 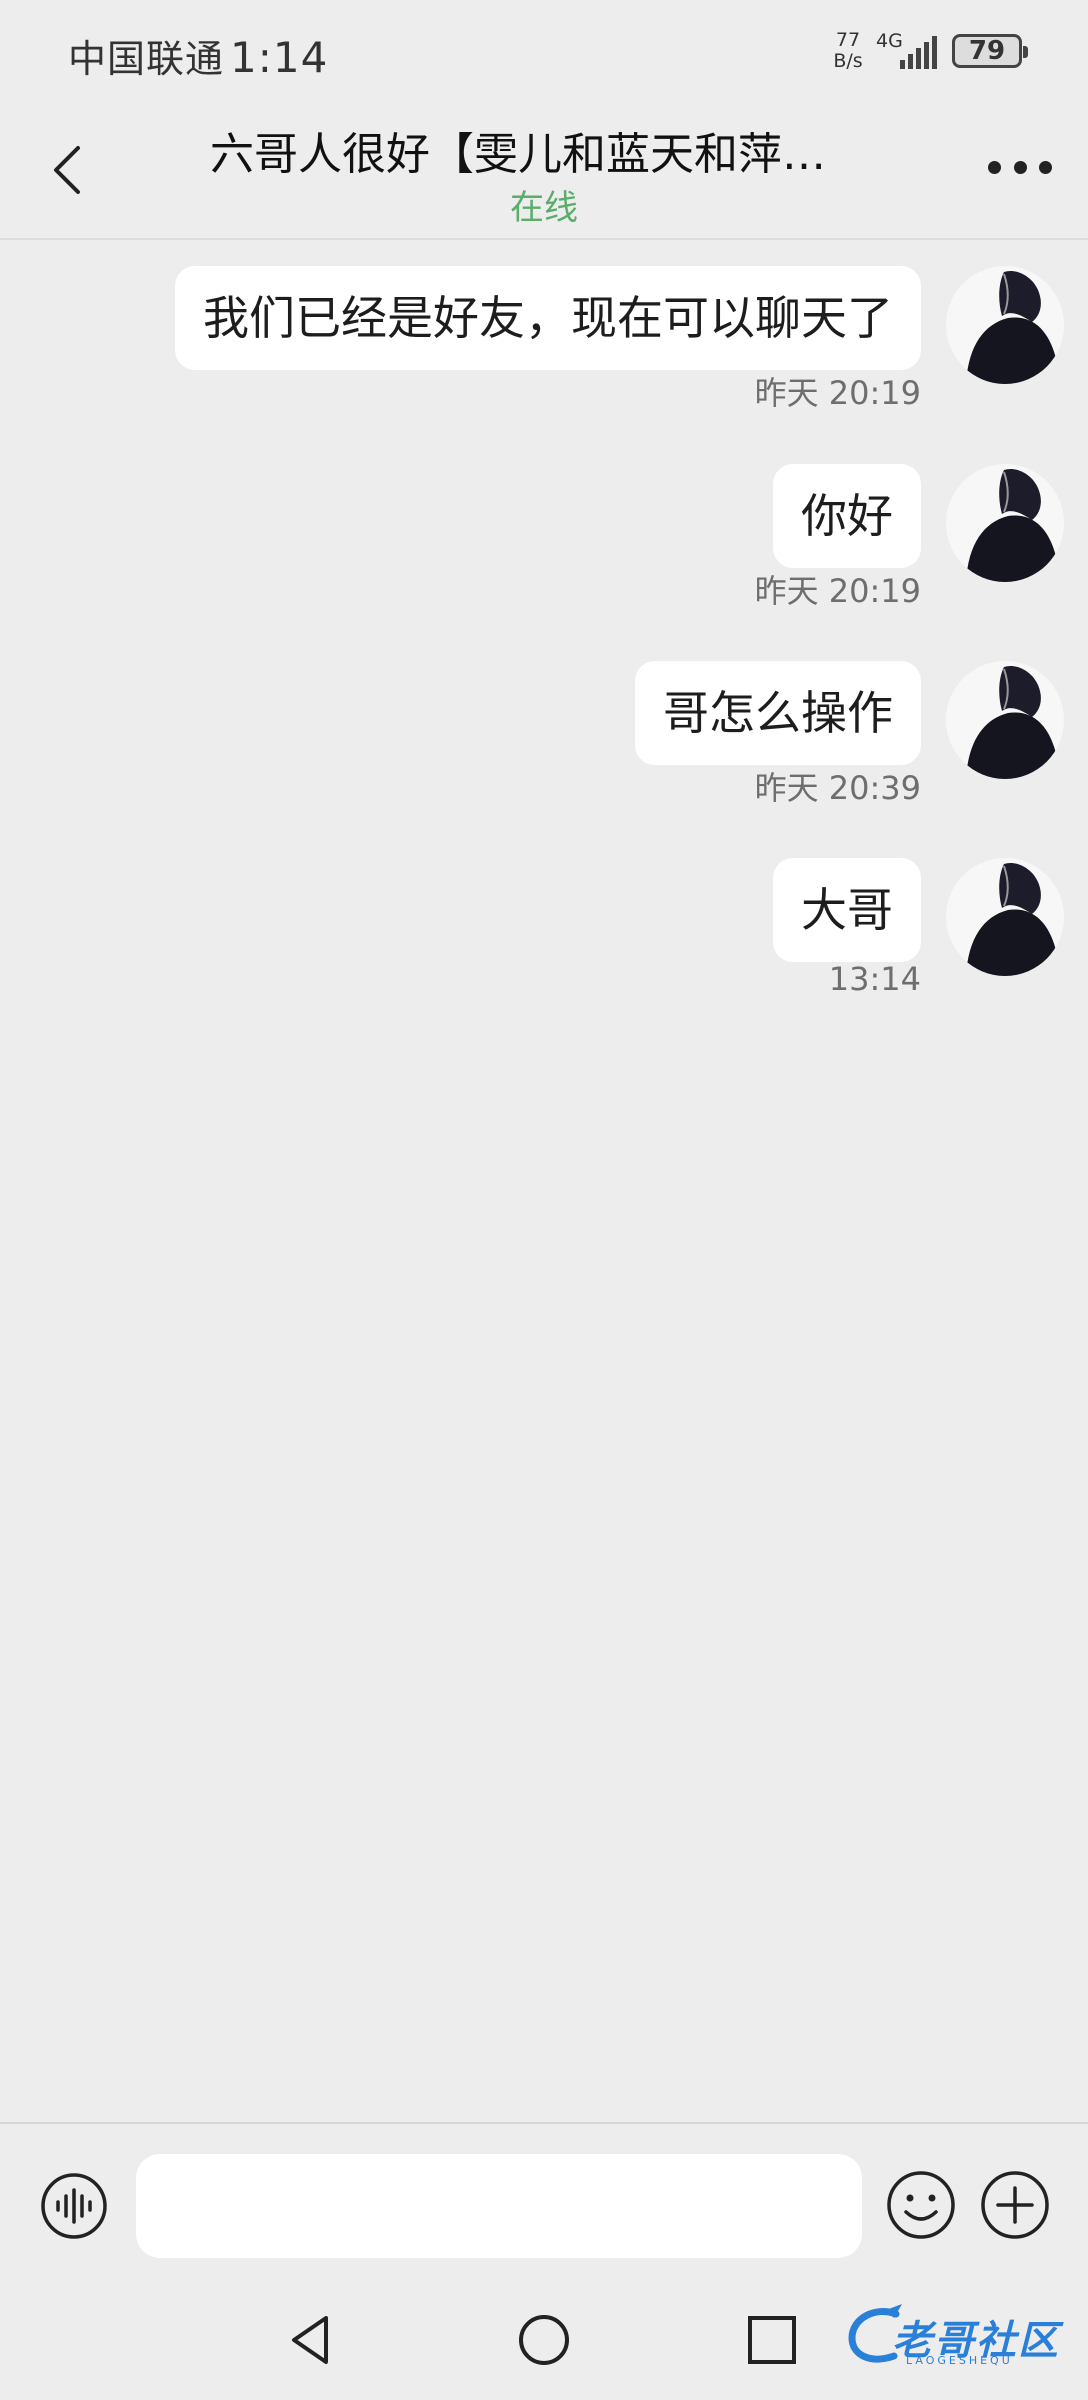 What do you see at coordinates (837, 788) in the screenshot?
I see `message-timestamp: 昨天 20:39` at bounding box center [837, 788].